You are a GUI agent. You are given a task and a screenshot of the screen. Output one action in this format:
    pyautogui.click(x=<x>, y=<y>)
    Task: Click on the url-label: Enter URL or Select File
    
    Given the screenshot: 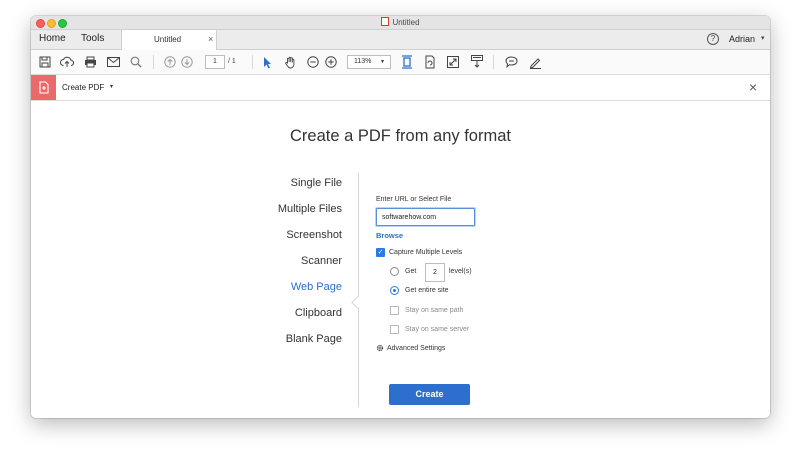 What is the action you would take?
    pyautogui.click(x=414, y=199)
    